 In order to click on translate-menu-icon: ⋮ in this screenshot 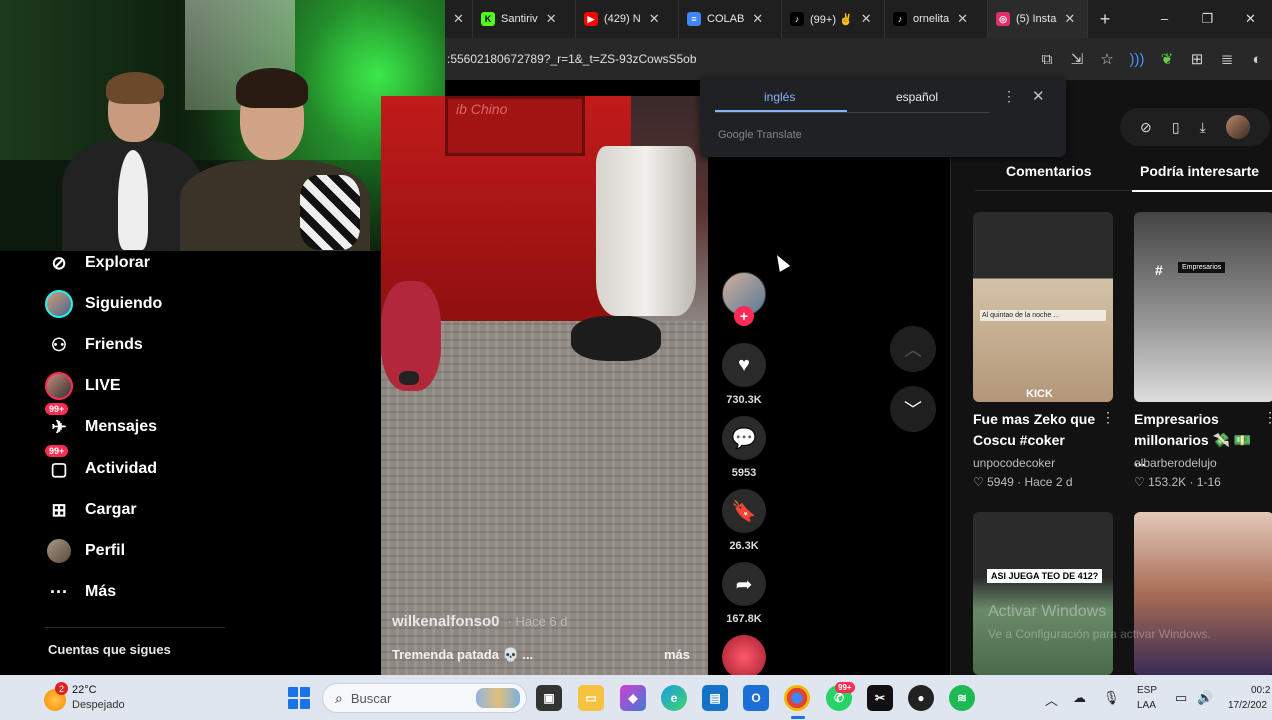, I will do `click(1009, 96)`.